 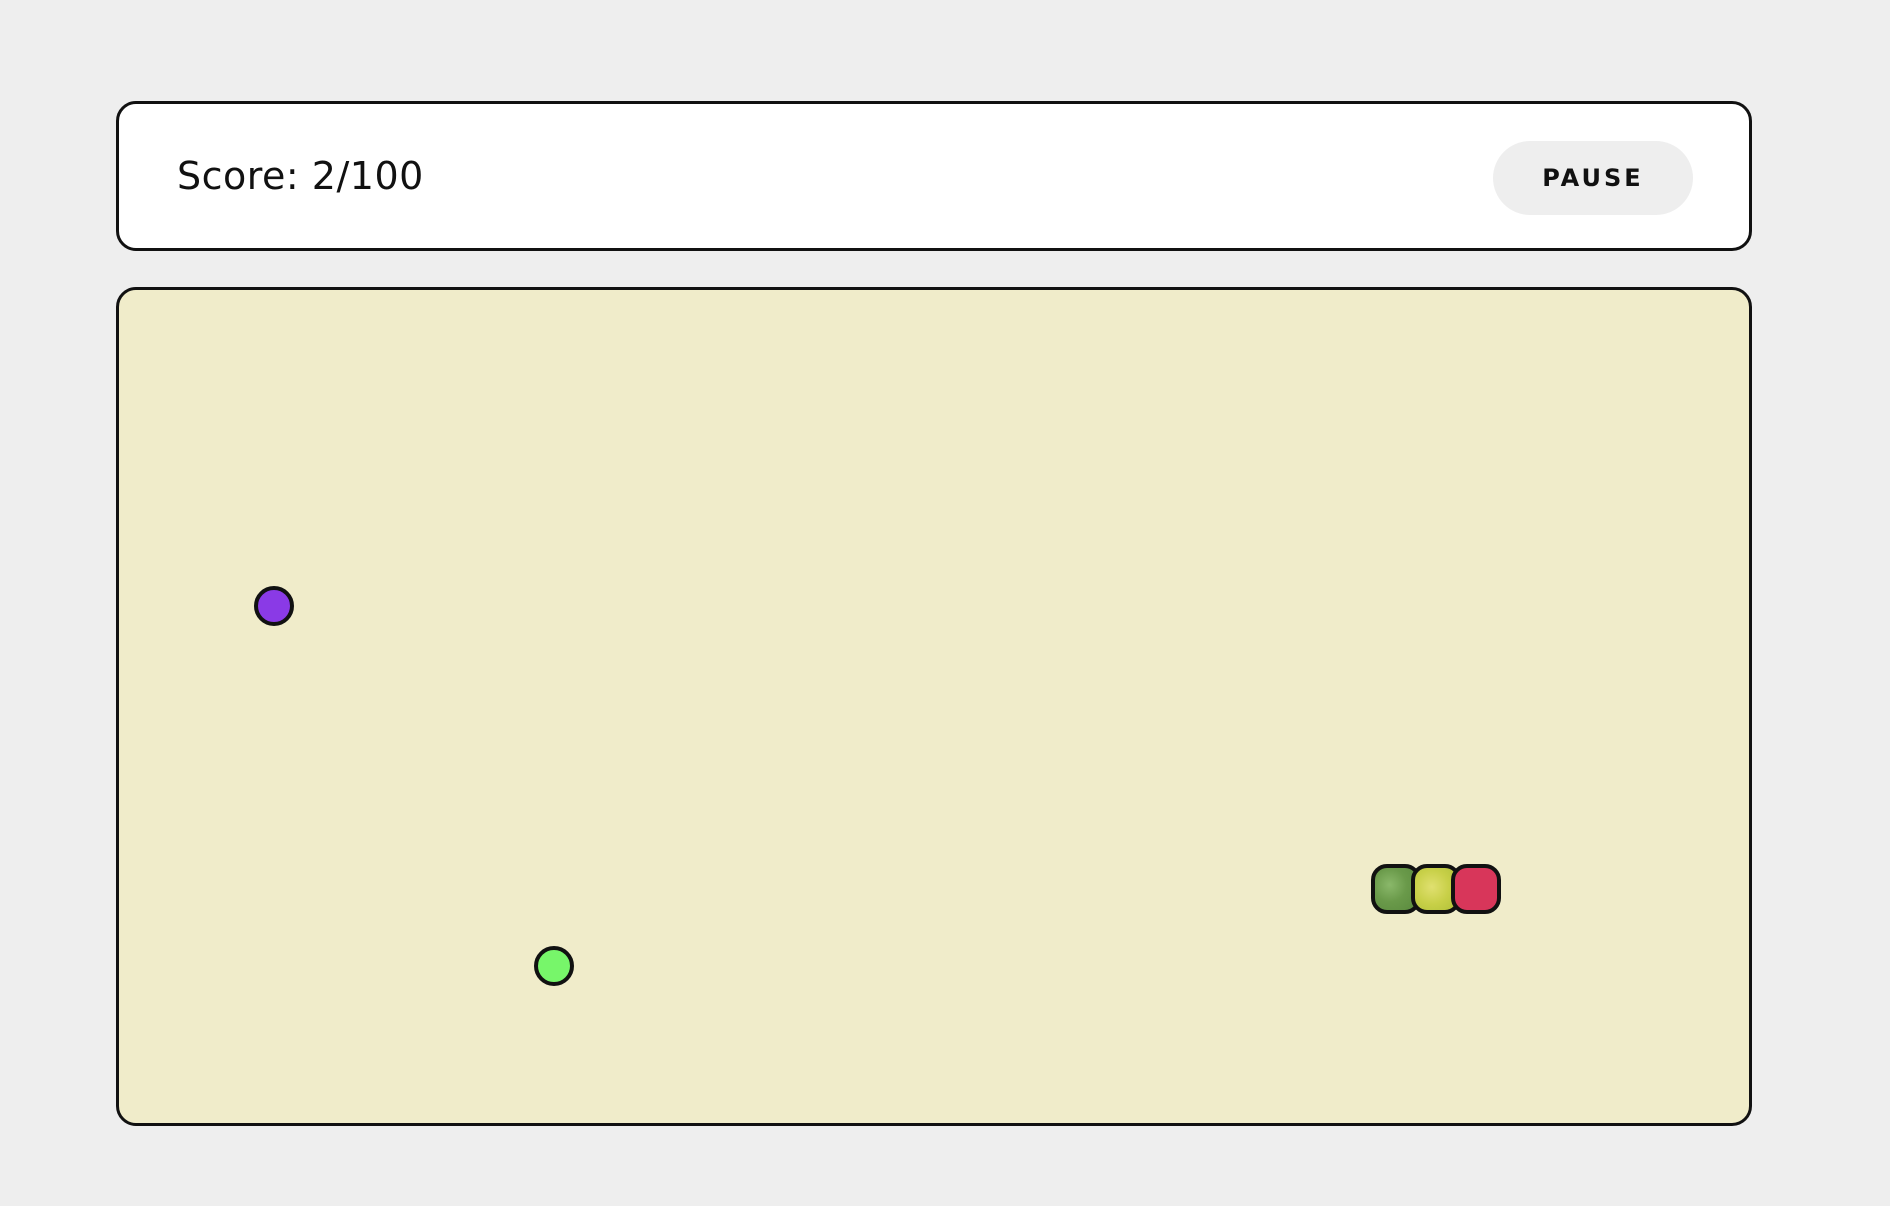 I want to click on score-display: Score: 2/100, so click(x=300, y=176).